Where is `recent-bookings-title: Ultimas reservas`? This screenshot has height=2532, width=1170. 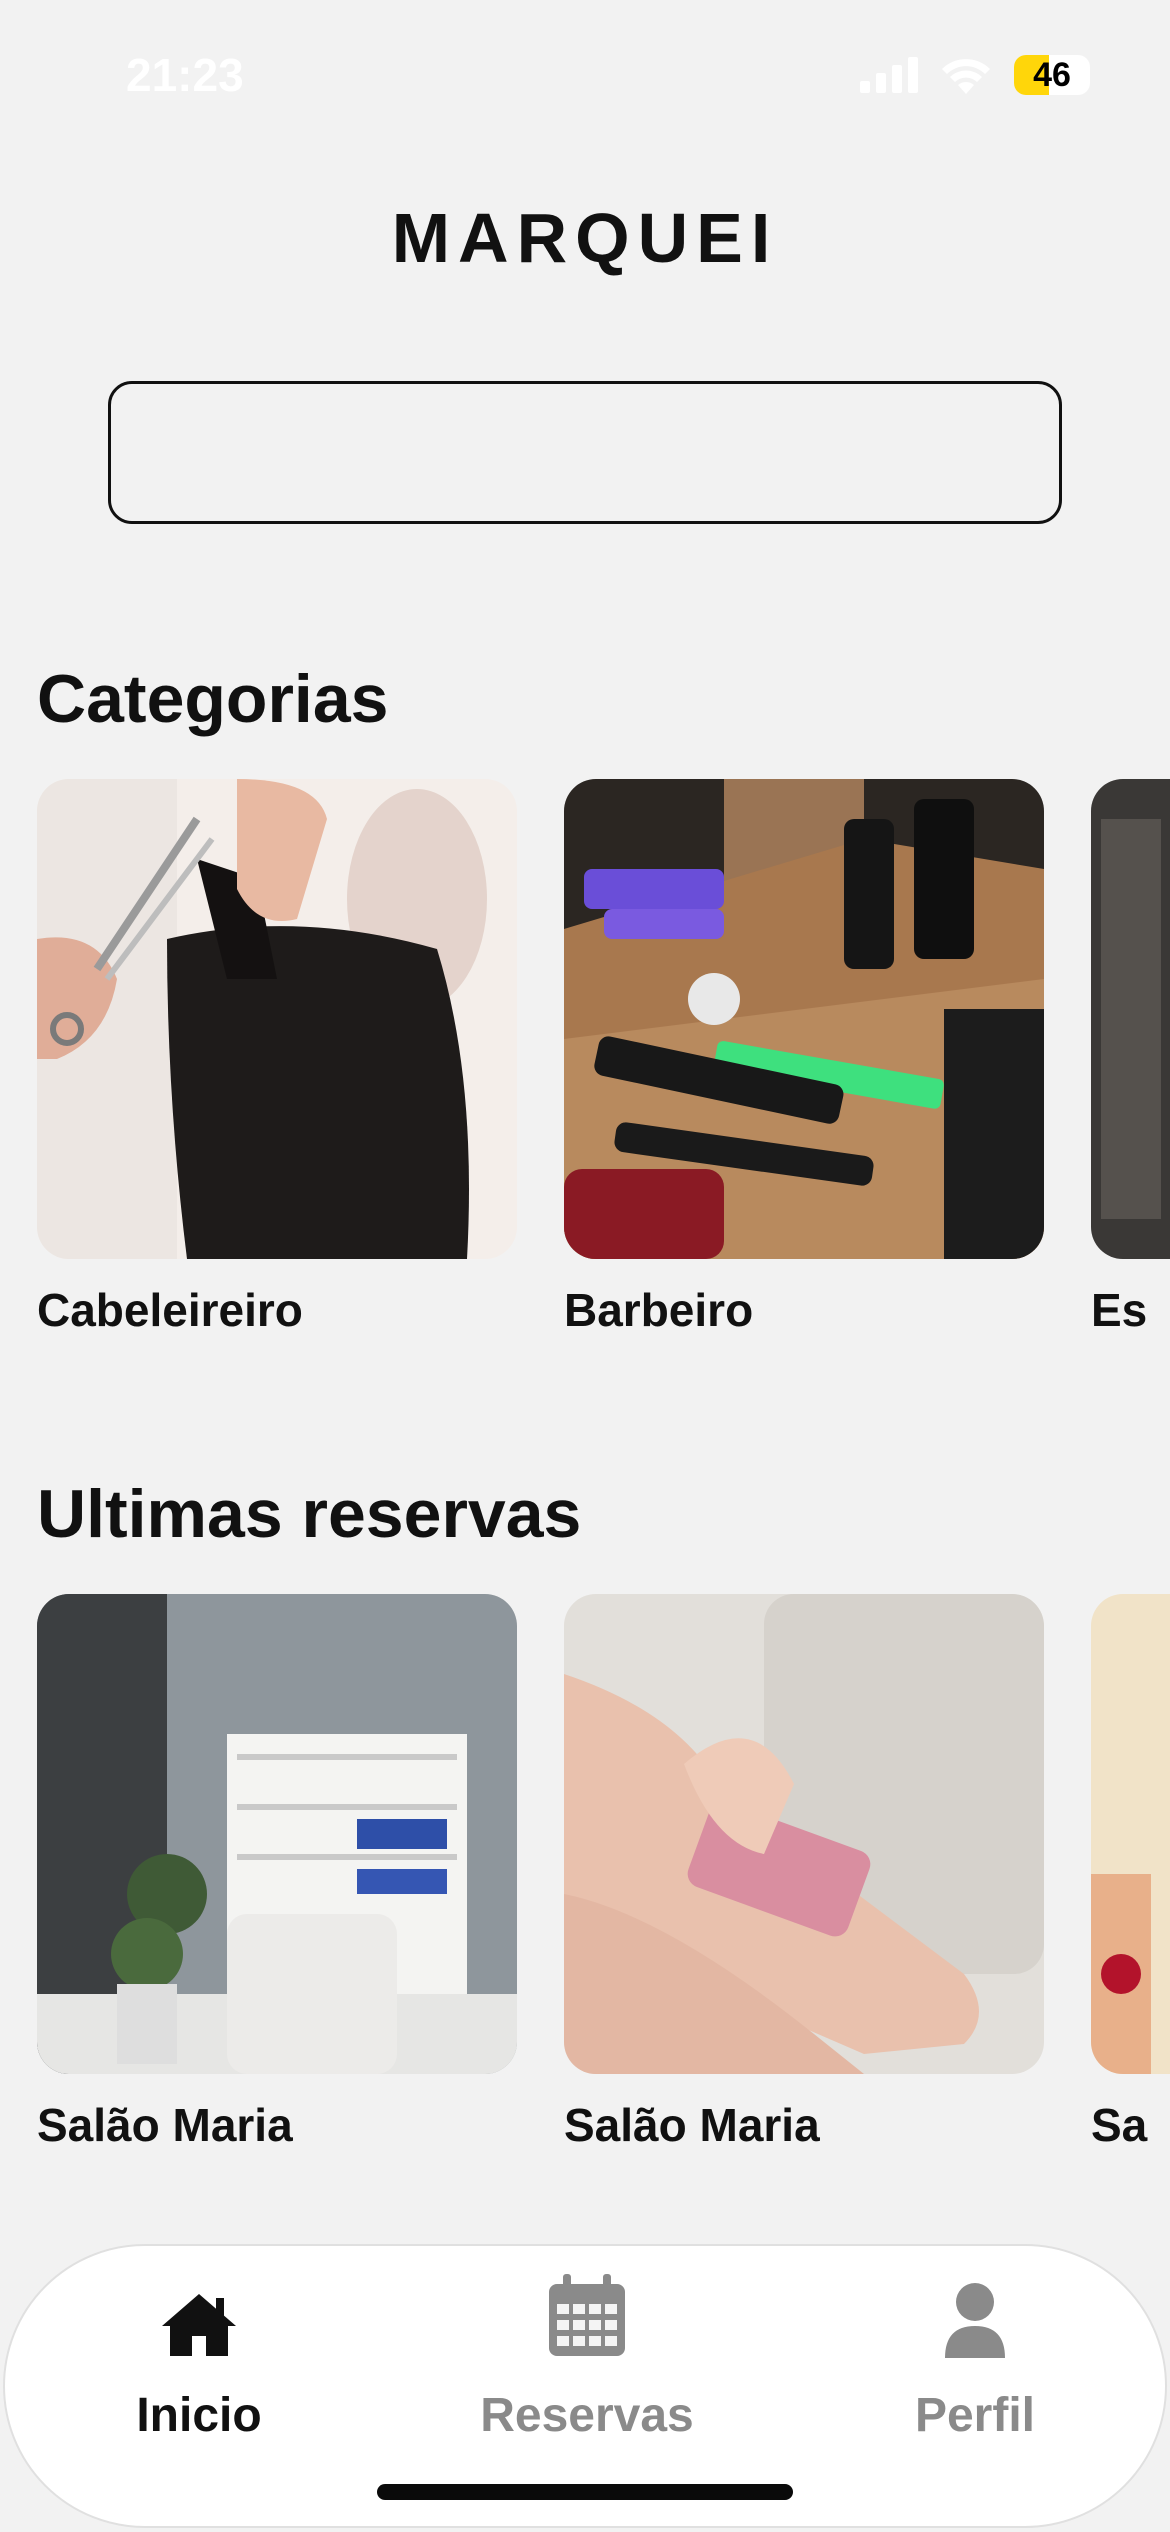 recent-bookings-title: Ultimas reservas is located at coordinates (309, 1514).